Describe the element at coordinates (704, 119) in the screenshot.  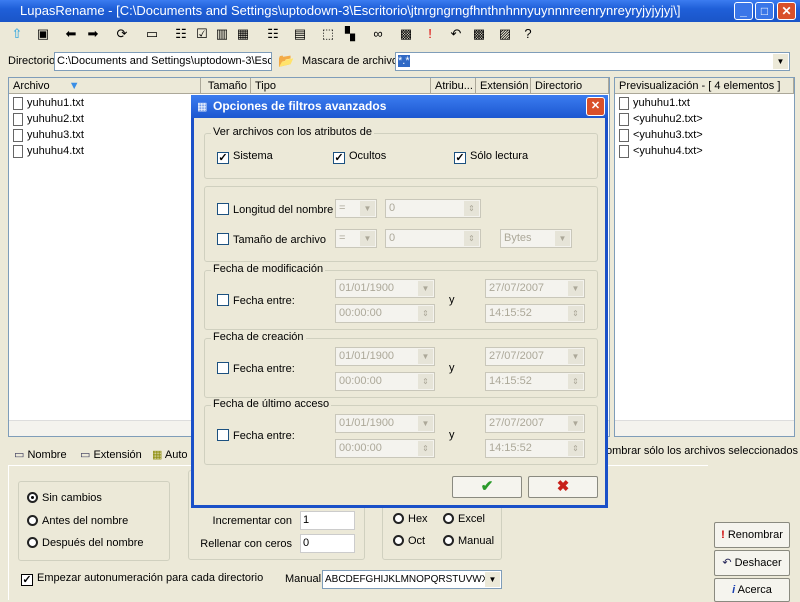
I see `list-item: <yuhuhu2.txt>` at that location.